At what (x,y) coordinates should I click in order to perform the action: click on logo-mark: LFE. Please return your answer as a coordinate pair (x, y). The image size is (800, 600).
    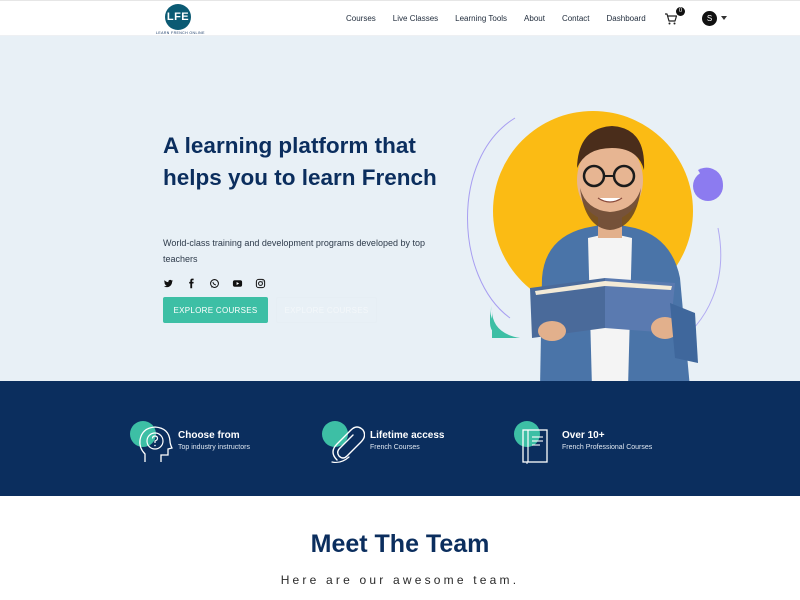
    Looking at the image, I should click on (178, 17).